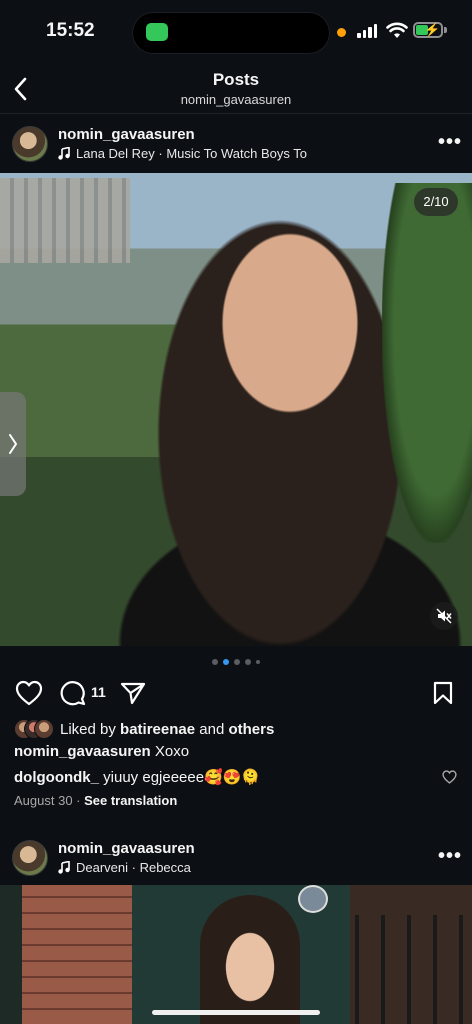  I want to click on post1-top-comment: dolgoondk_ yiuuy egjeeeee🥰😍🫠, so click(137, 777).